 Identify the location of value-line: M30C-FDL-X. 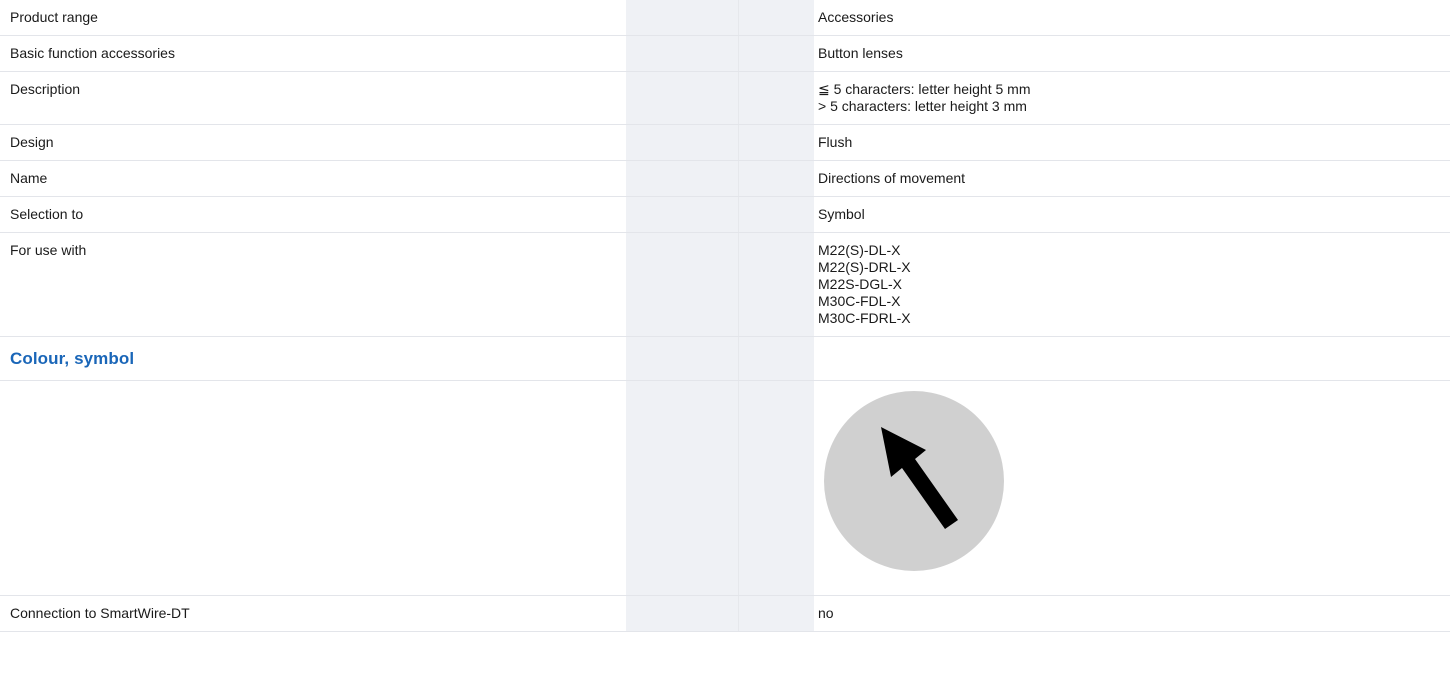
(859, 301).